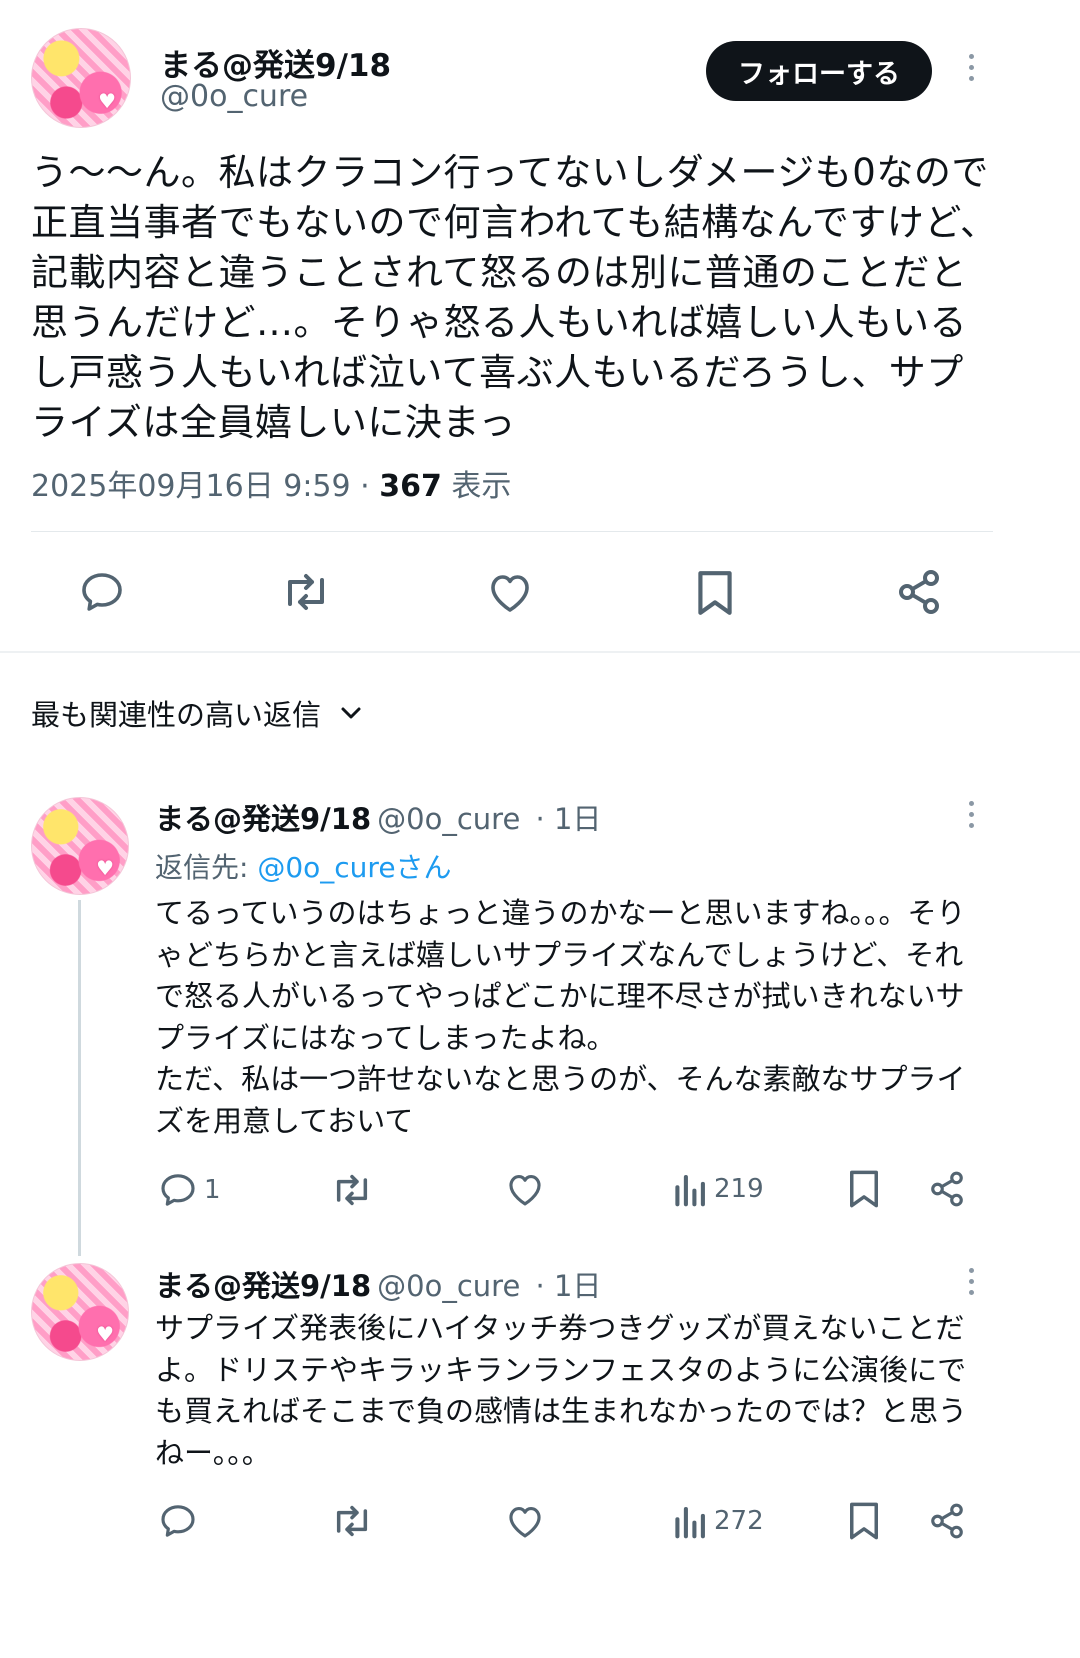  Describe the element at coordinates (351, 713) in the screenshot. I see `chevron-down-icon` at that location.